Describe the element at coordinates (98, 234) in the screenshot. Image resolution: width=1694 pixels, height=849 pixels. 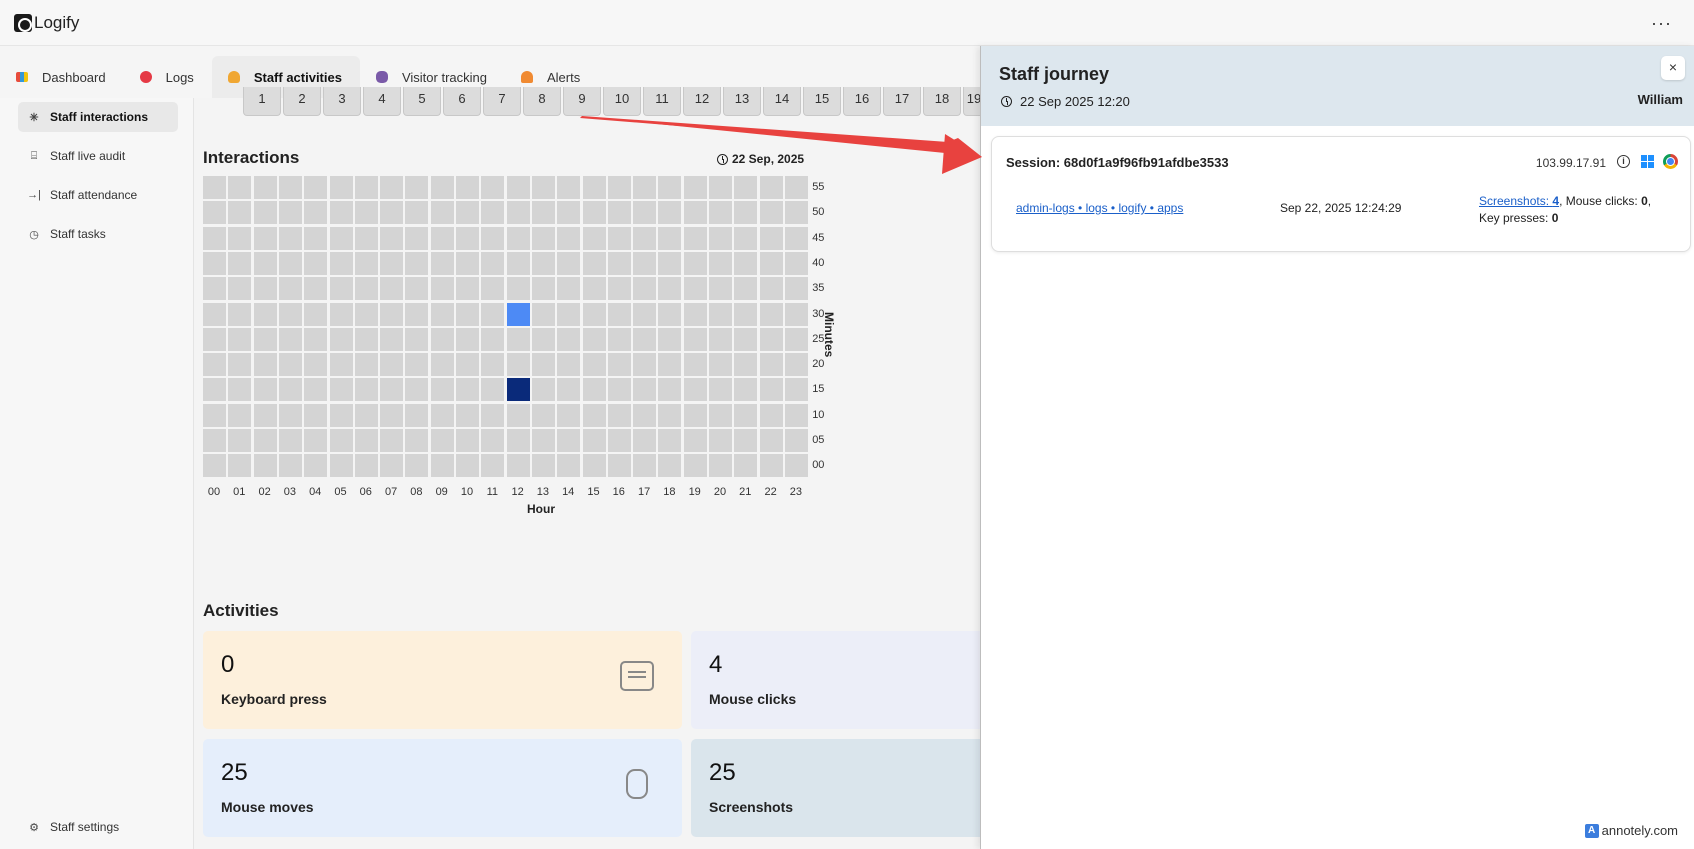
I see `sidebar-item-staff-tasks: ◷ Staff tasks` at that location.